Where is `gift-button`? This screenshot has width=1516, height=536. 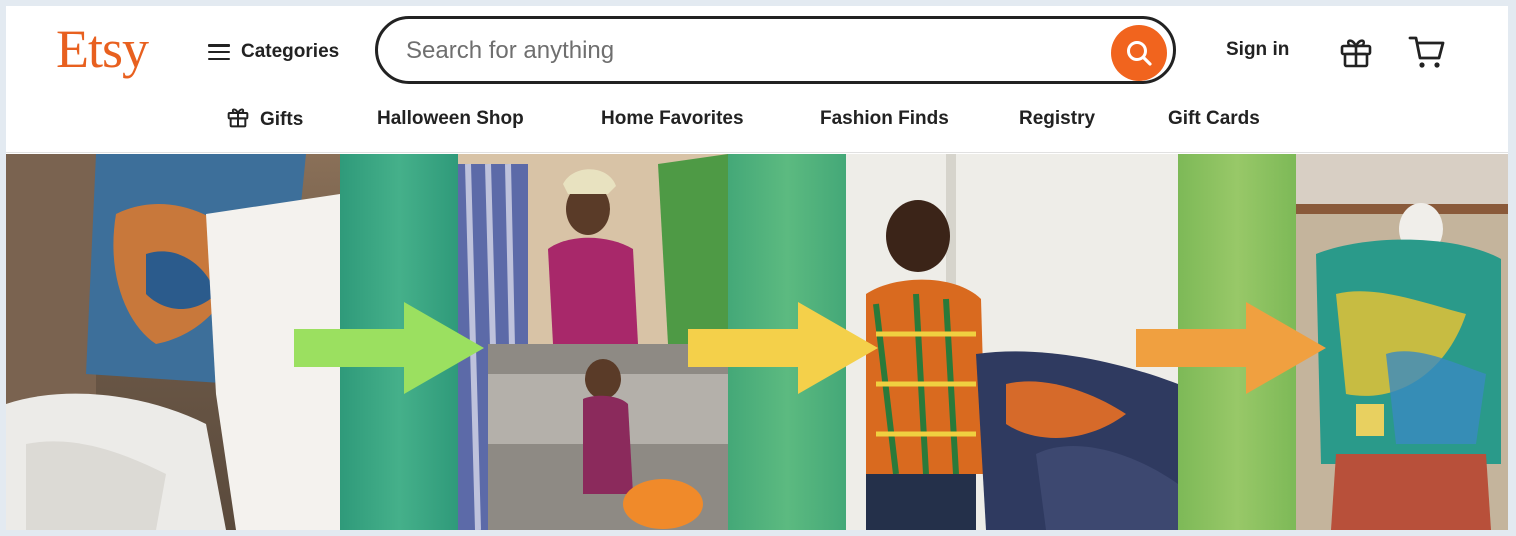
gift-button is located at coordinates (1356, 52).